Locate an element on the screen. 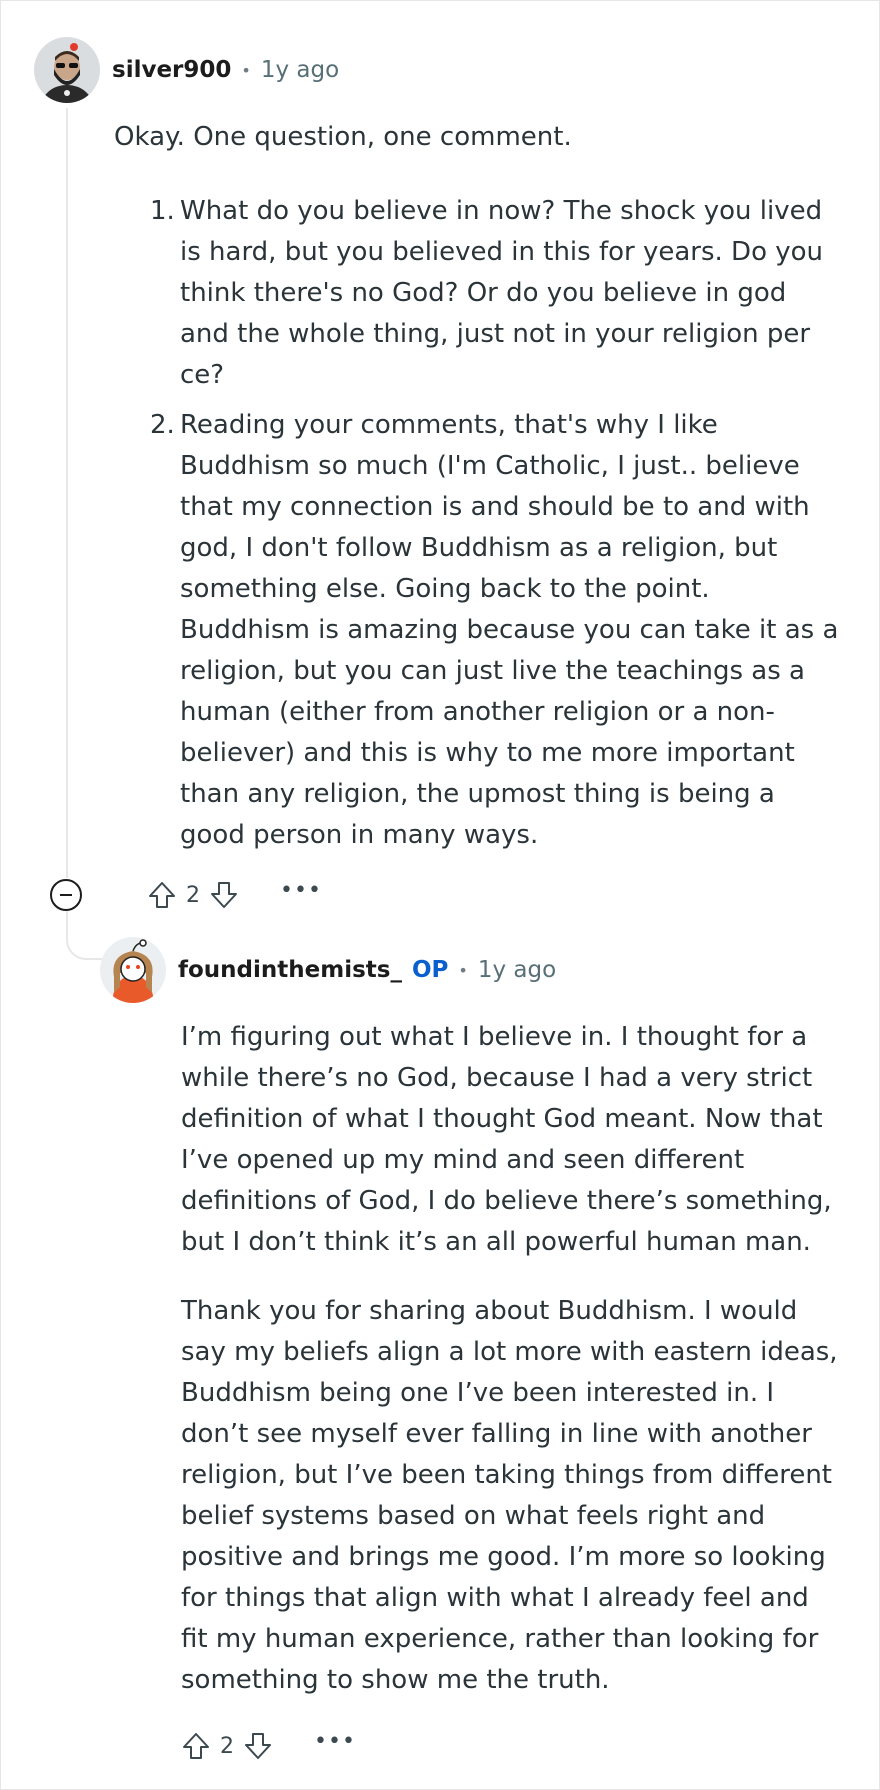  reply-action-bar: 2 ••• is located at coordinates (267, 1746).